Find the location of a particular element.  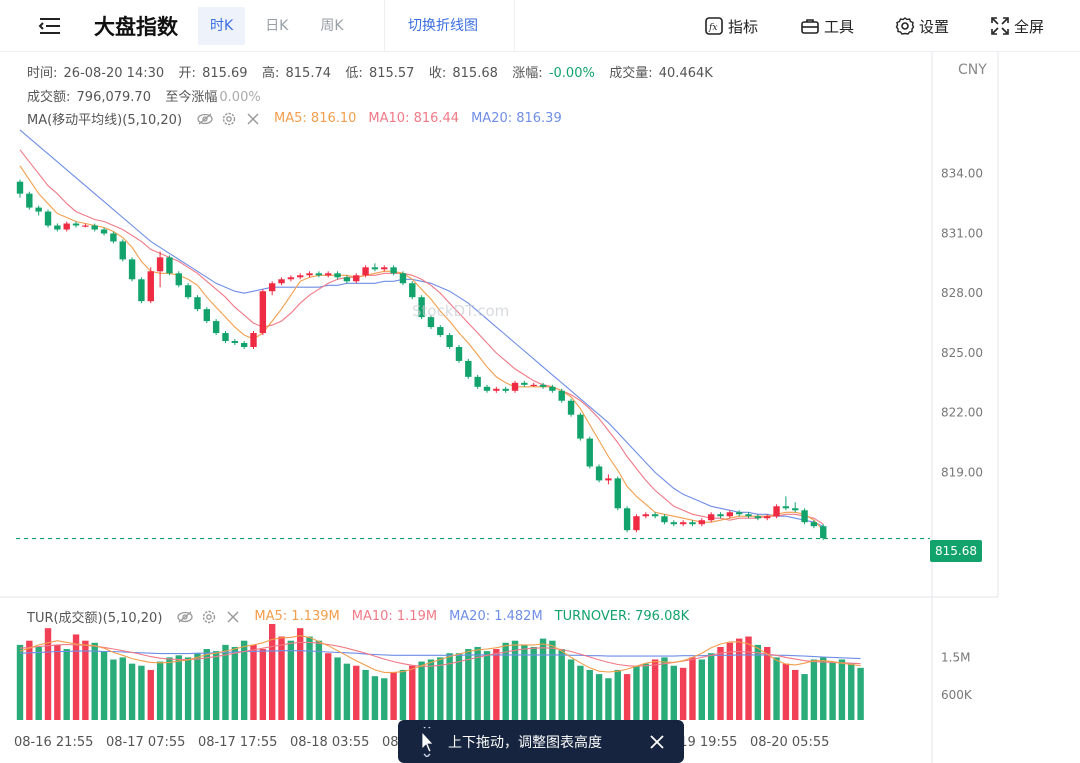

x-axis-label: 08-16 21:55 is located at coordinates (53, 742).